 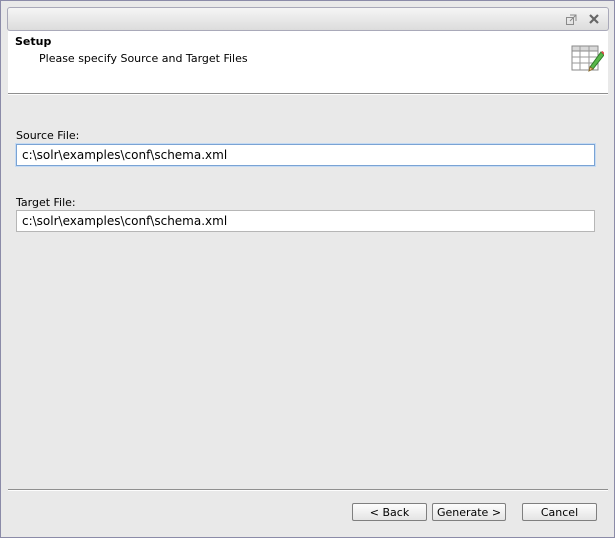 I want to click on cancel-button: Cancel, so click(x=559, y=512).